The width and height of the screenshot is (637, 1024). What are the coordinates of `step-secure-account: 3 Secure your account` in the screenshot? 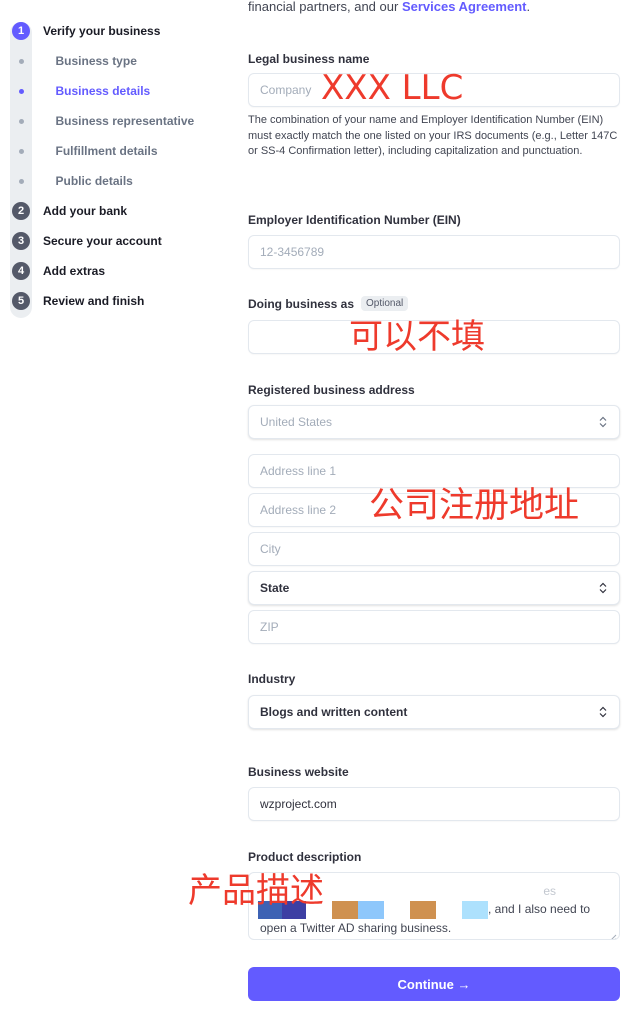 It's located at (122, 241).